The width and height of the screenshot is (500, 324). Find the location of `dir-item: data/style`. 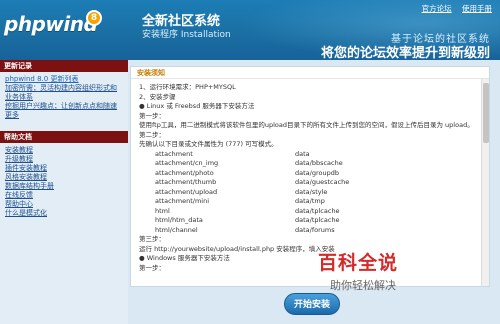

dir-item: data/style is located at coordinates (311, 191).